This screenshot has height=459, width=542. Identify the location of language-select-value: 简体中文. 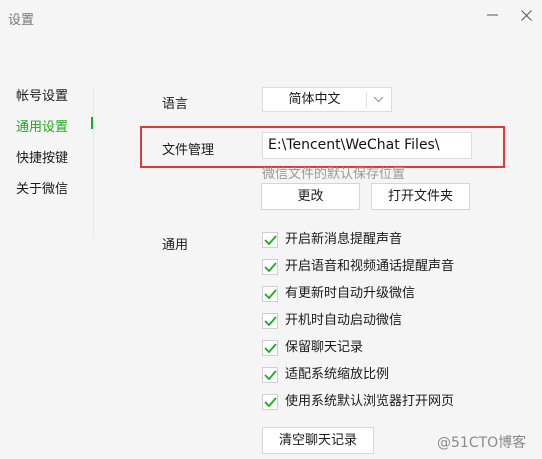
(314, 99).